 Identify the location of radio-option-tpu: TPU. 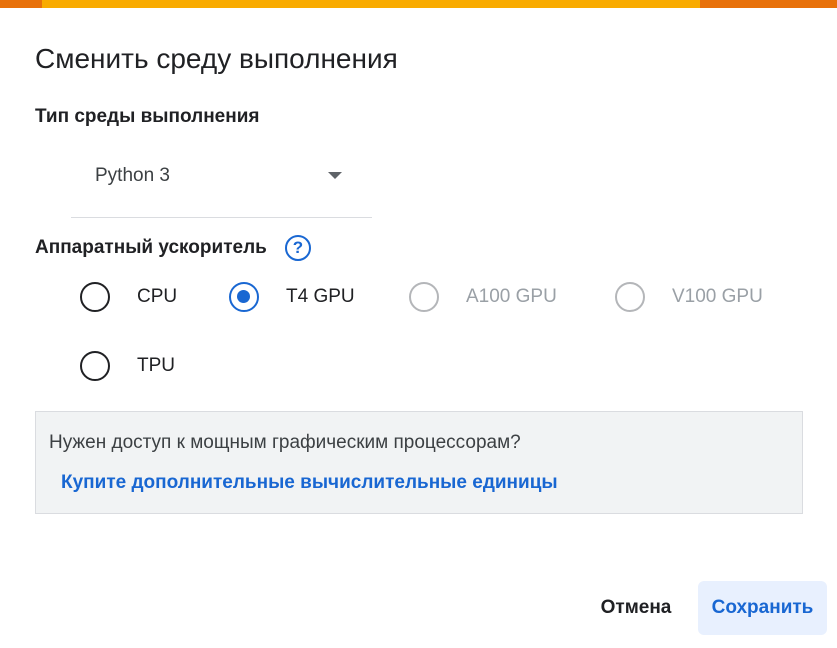
(135, 366).